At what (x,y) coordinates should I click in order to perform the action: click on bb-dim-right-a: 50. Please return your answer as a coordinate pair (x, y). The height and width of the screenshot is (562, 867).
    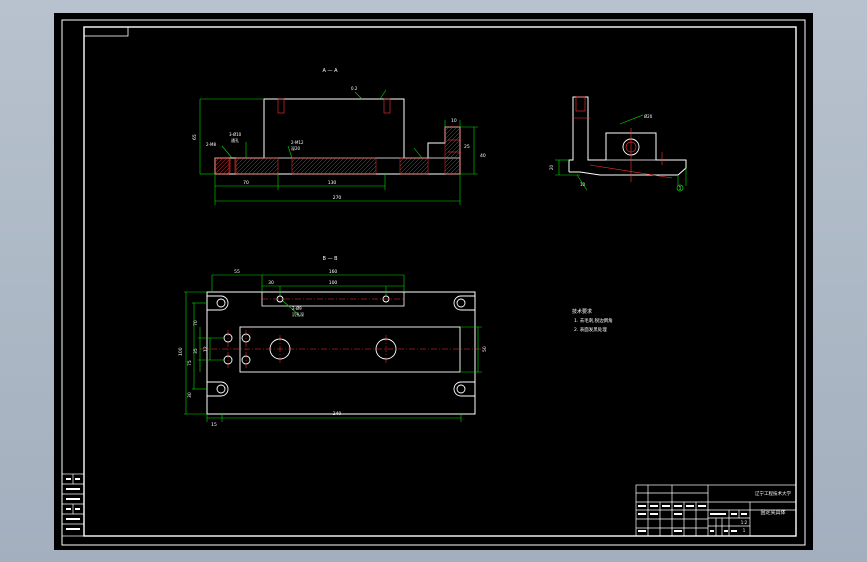
    Looking at the image, I should click on (485, 349).